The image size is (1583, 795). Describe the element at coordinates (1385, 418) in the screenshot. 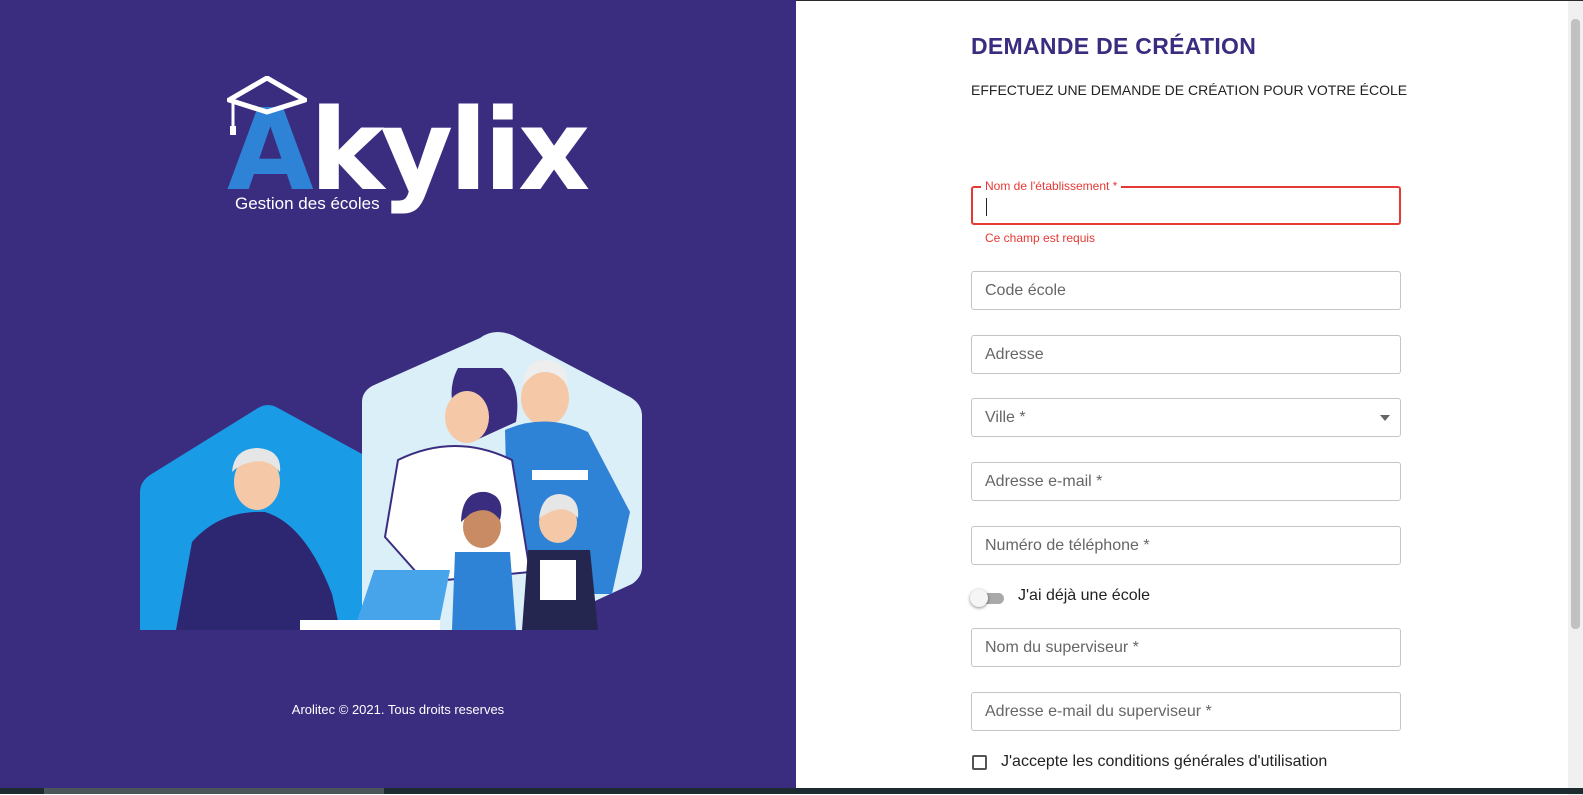

I see `chevron-down-icon` at that location.